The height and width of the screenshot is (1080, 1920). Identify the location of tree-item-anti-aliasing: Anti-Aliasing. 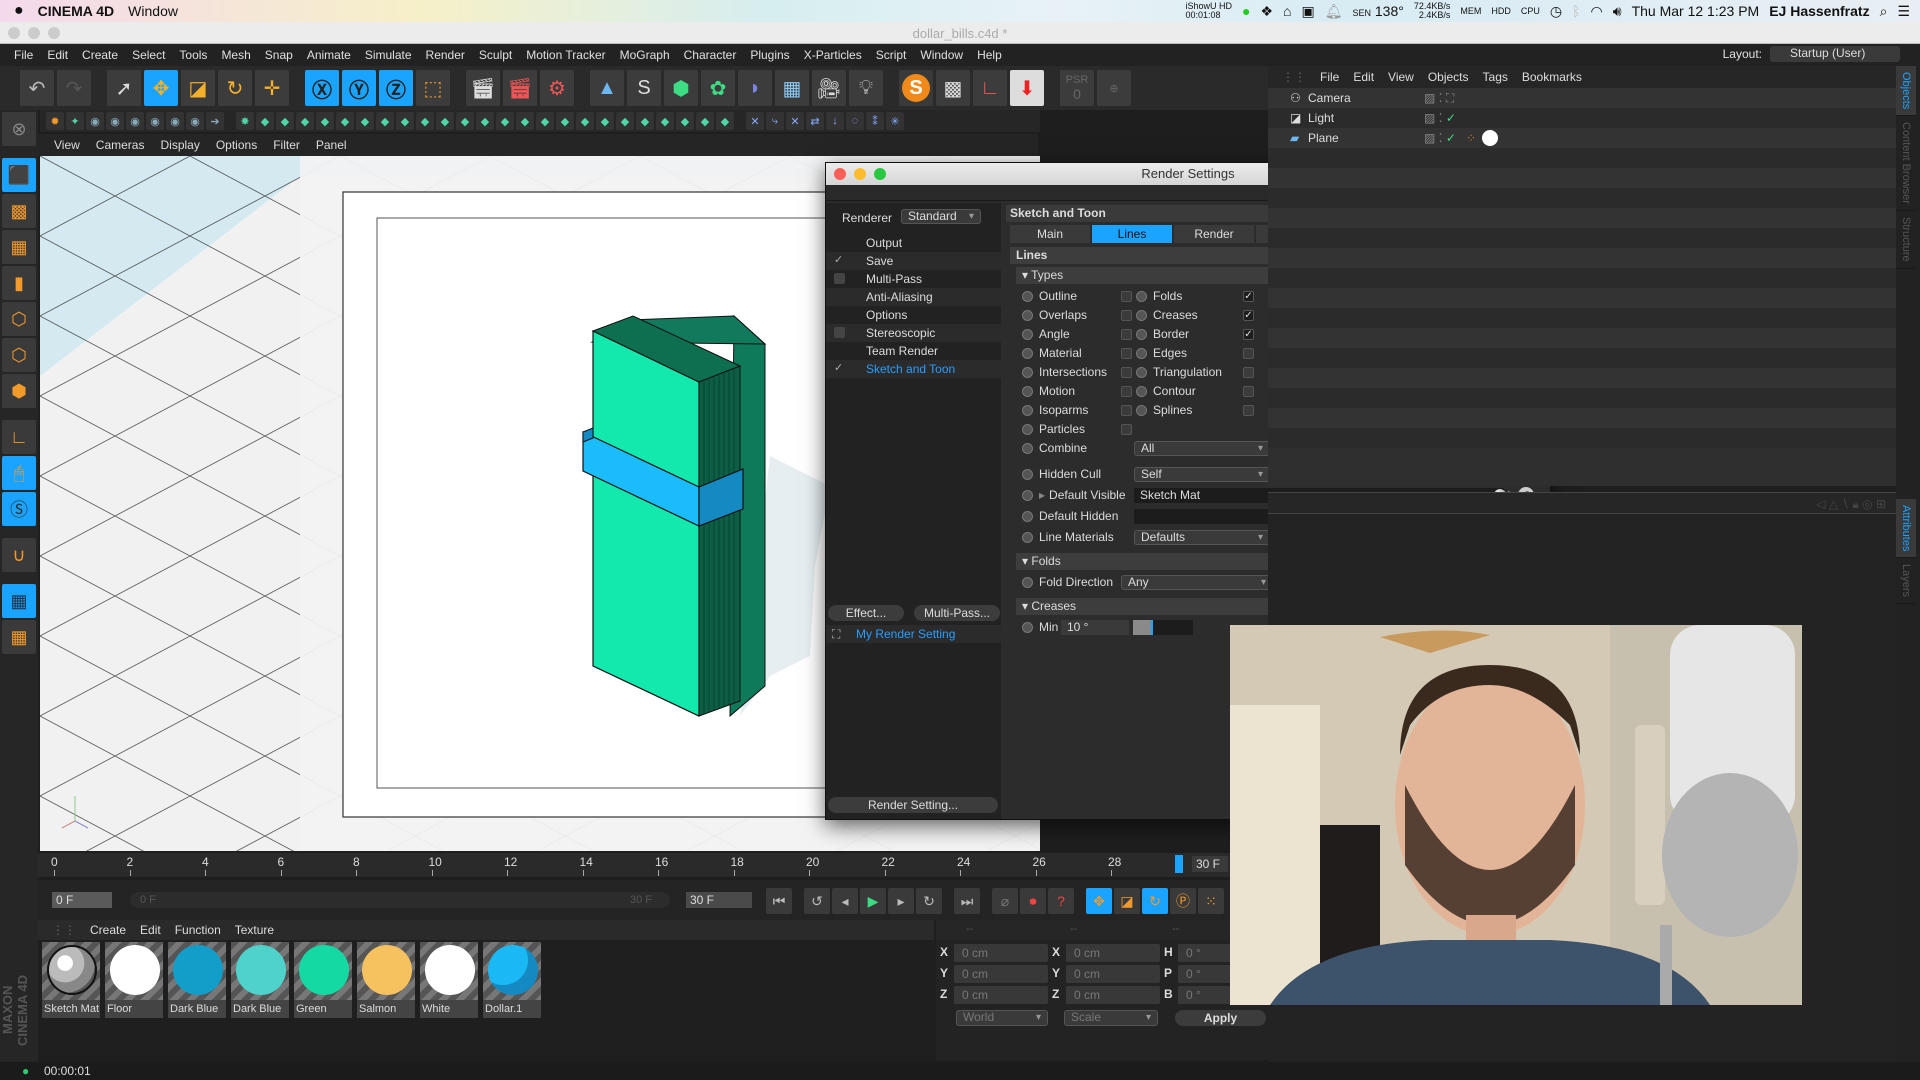
(913, 297).